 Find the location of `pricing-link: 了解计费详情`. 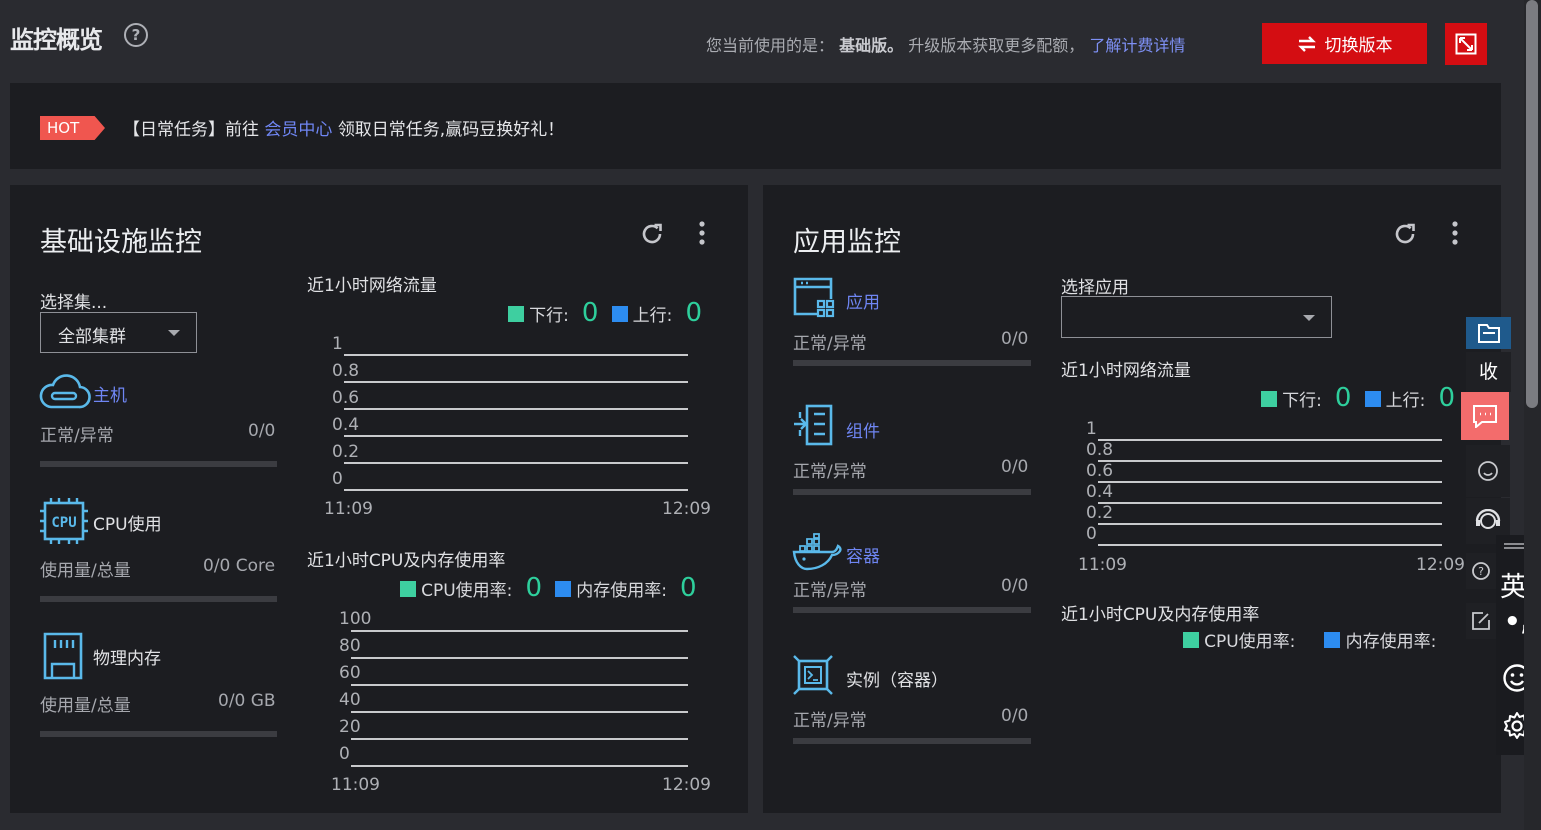

pricing-link: 了解计费详情 is located at coordinates (1137, 45).